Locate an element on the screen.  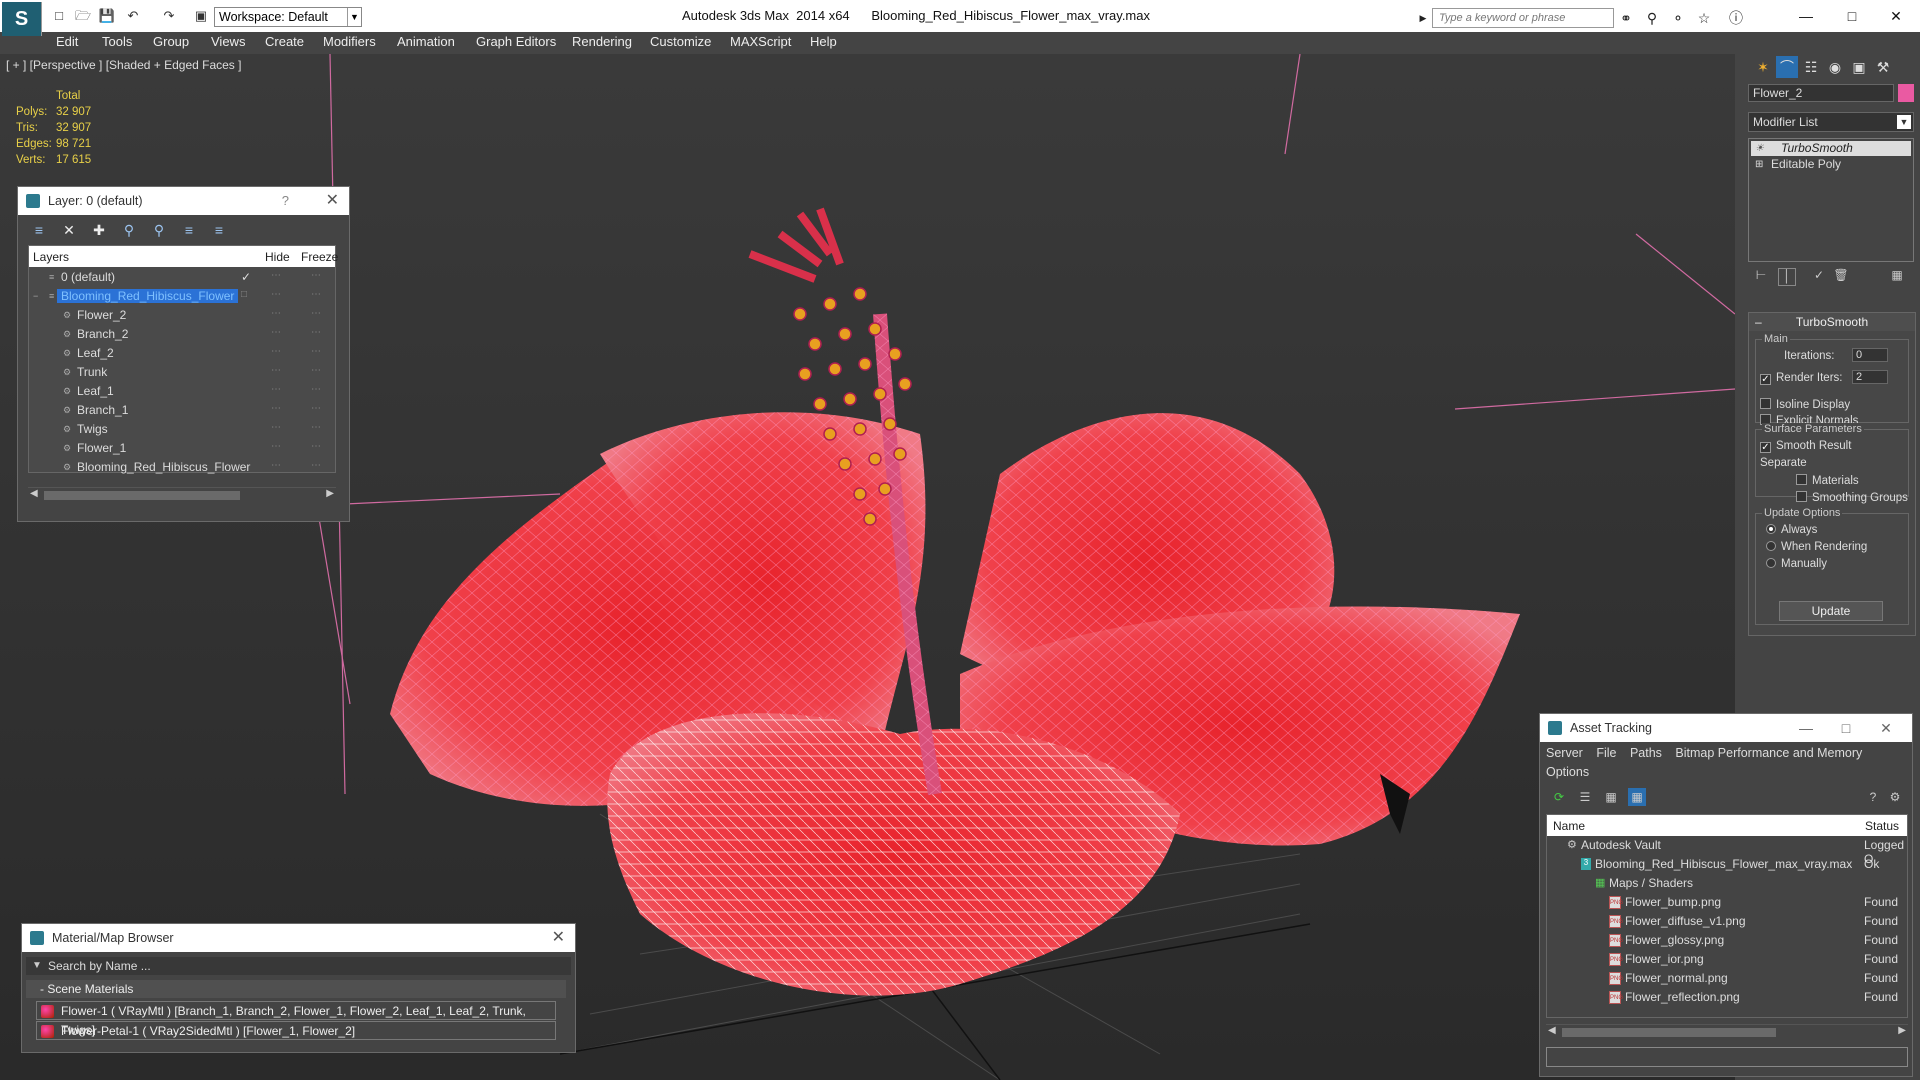
menu-edit: Edit is located at coordinates (67, 41).